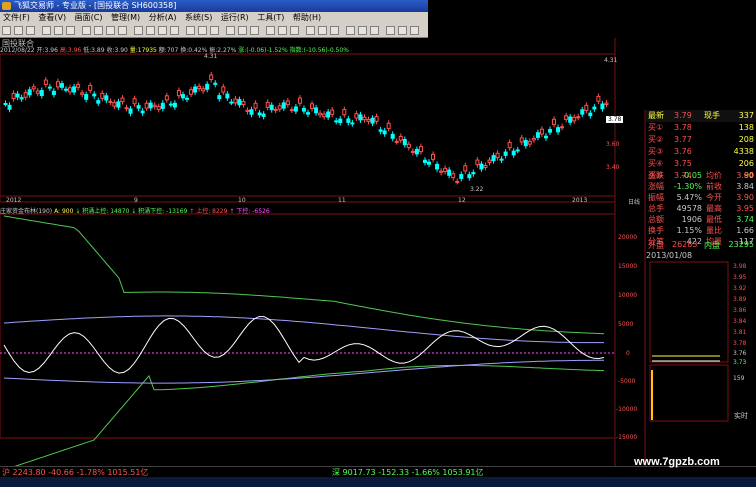  Describe the element at coordinates (689, 197) in the screenshot. I see `stat-value: 5.47%` at that location.